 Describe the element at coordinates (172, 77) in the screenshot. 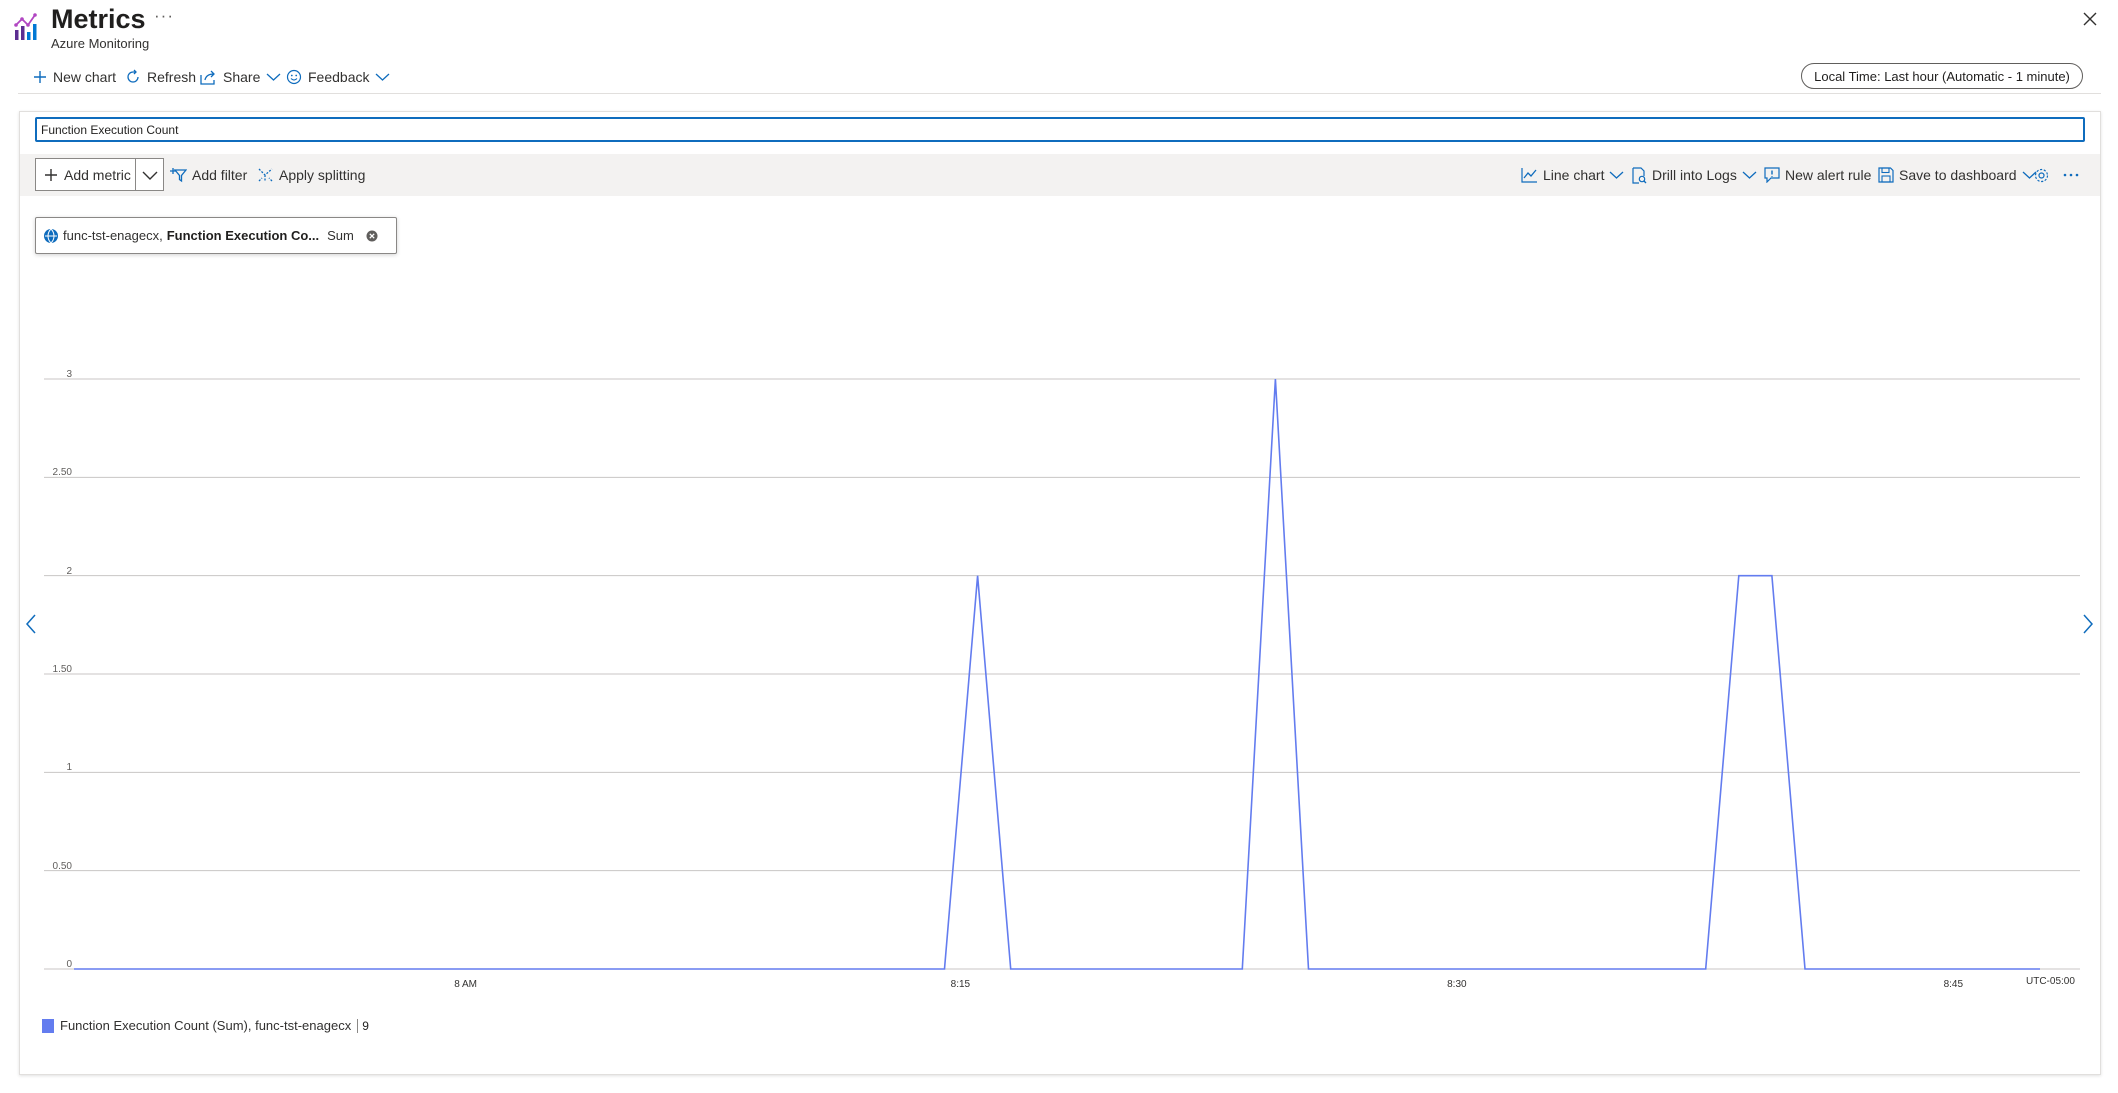

I see `refresh-label: Refresh` at that location.